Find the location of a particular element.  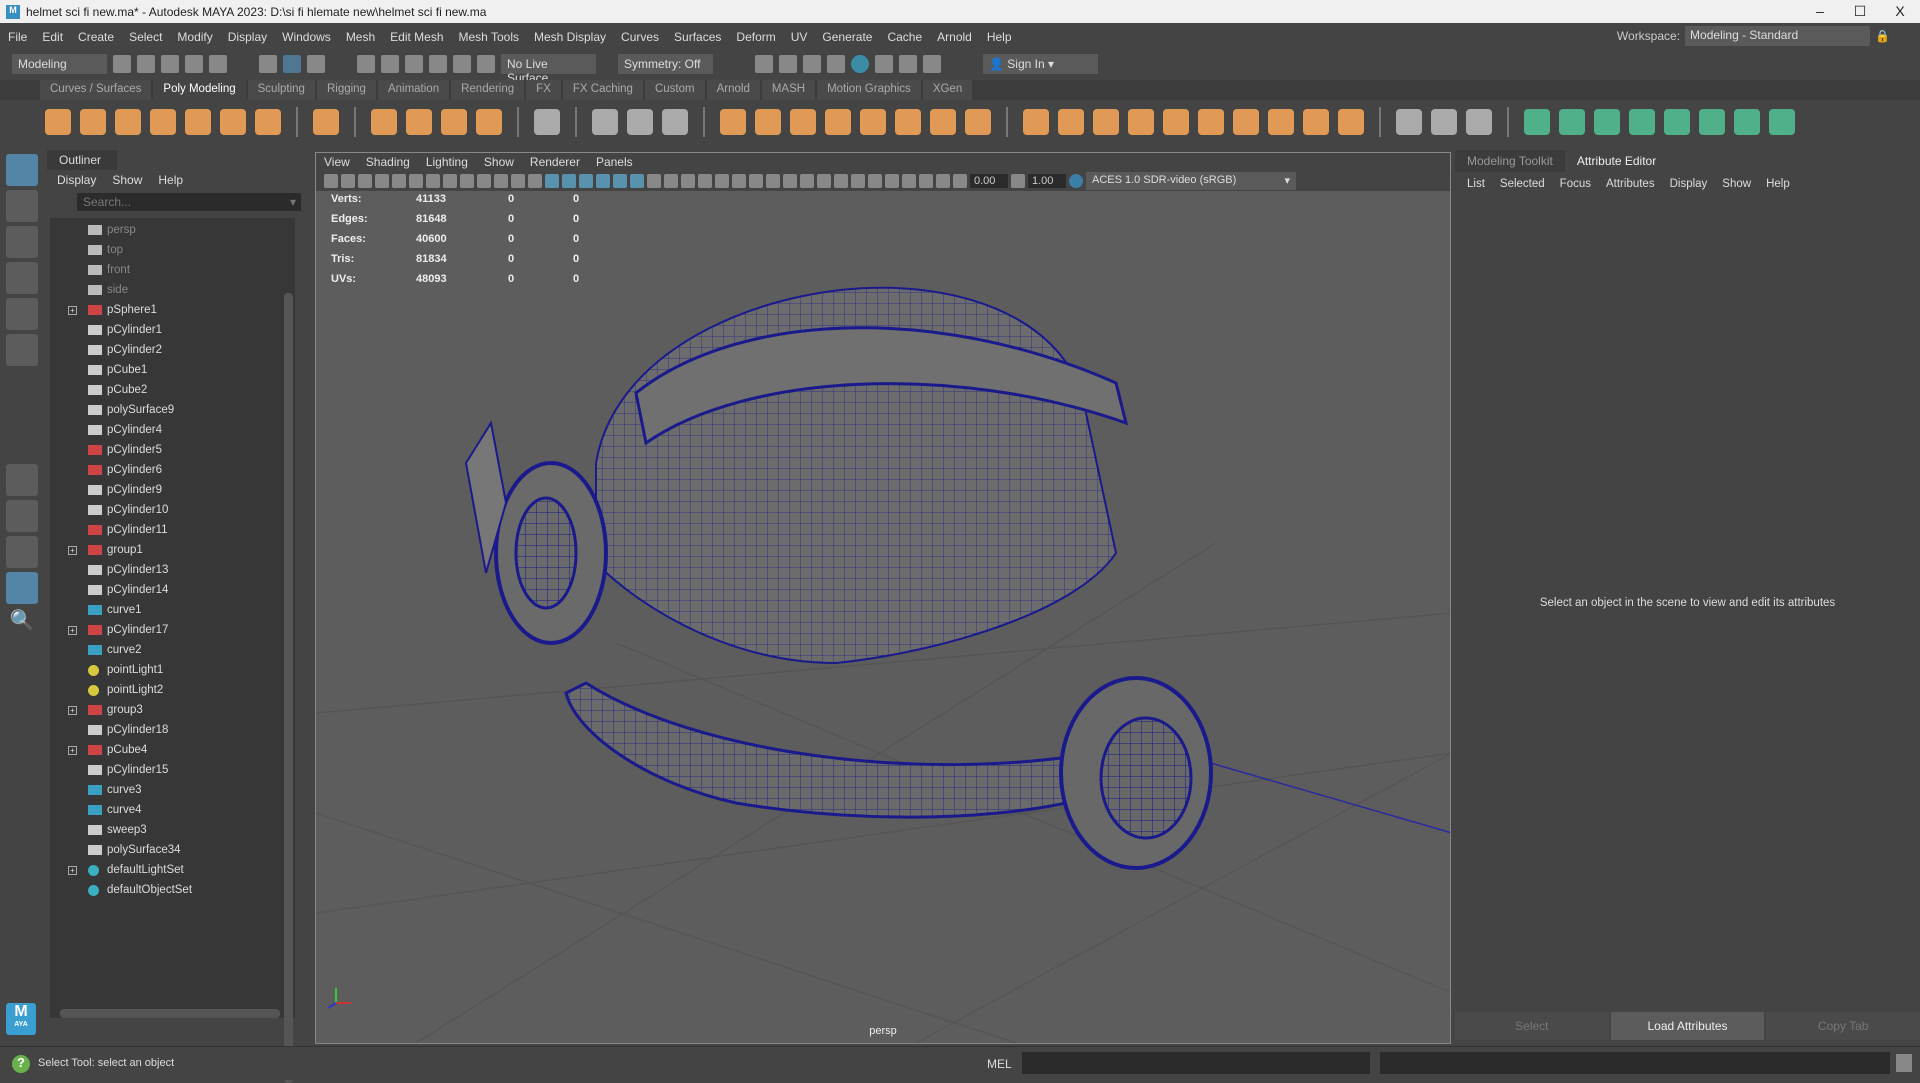

outliner-item: pCylinder14 is located at coordinates (172, 590).